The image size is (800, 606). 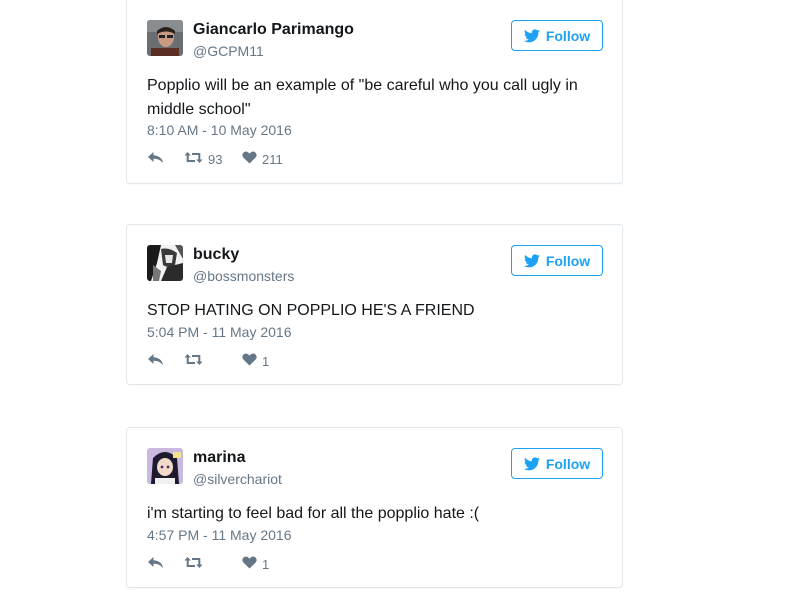 I want to click on tweet-timestamp: 5:04 PM - 11 May 2016, so click(x=219, y=332).